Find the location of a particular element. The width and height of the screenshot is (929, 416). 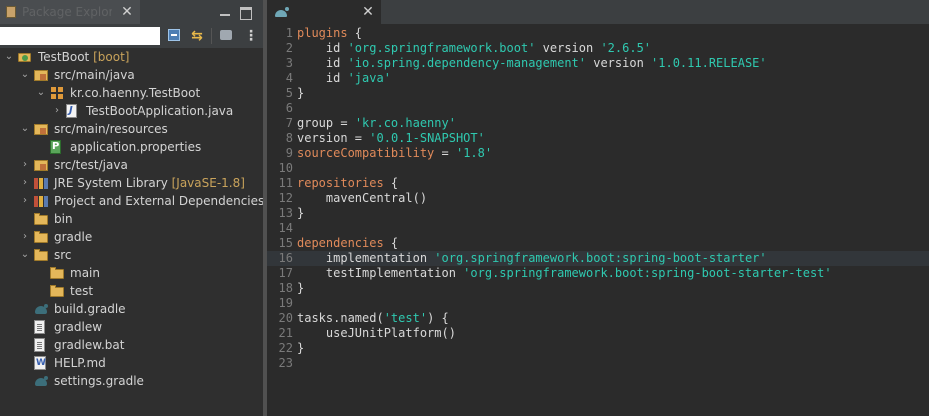

code-token: implementation is located at coordinates (366, 258).